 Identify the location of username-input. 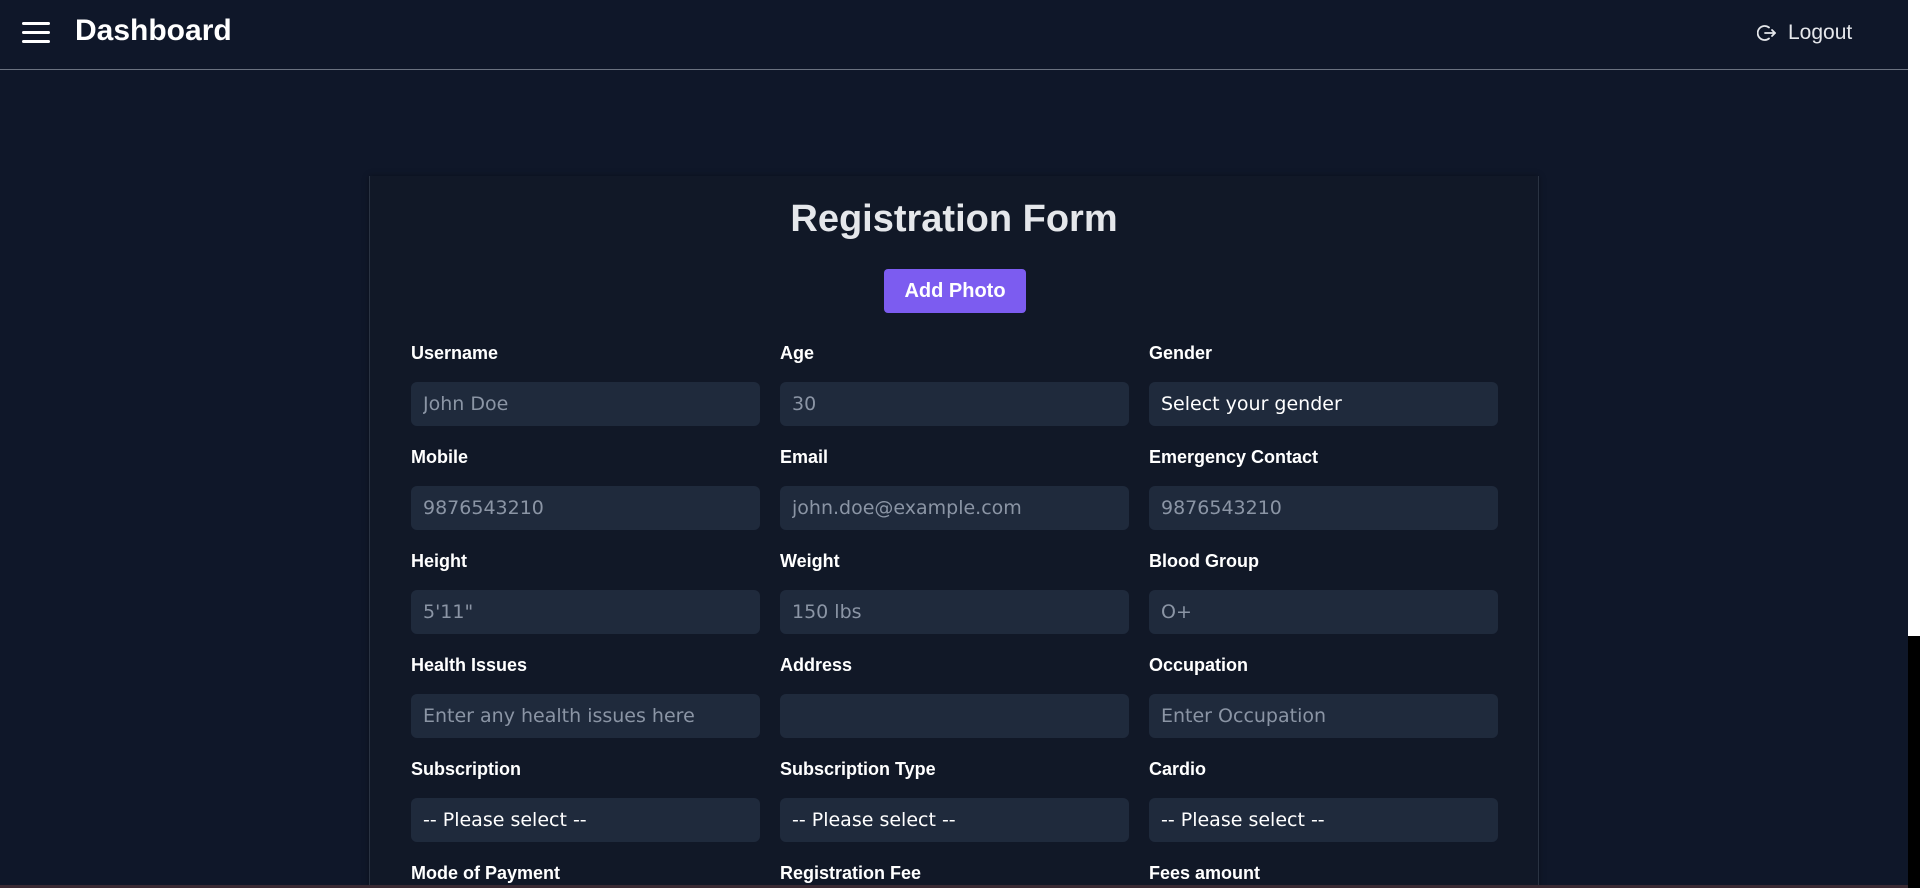
(585, 404).